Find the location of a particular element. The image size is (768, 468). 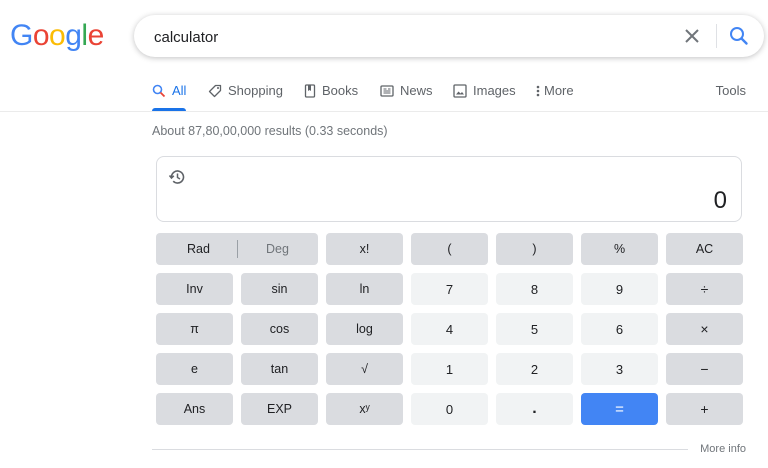

add-key: + is located at coordinates (704, 409).